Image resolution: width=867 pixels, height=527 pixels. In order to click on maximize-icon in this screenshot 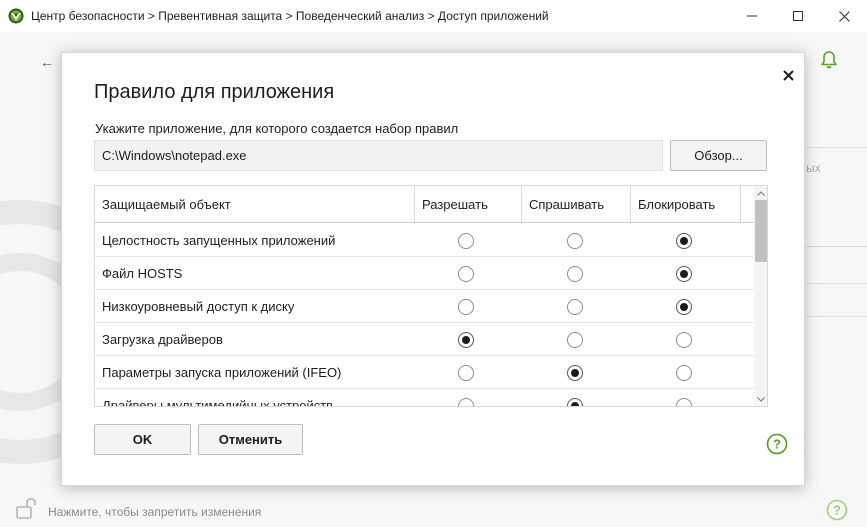, I will do `click(798, 16)`.